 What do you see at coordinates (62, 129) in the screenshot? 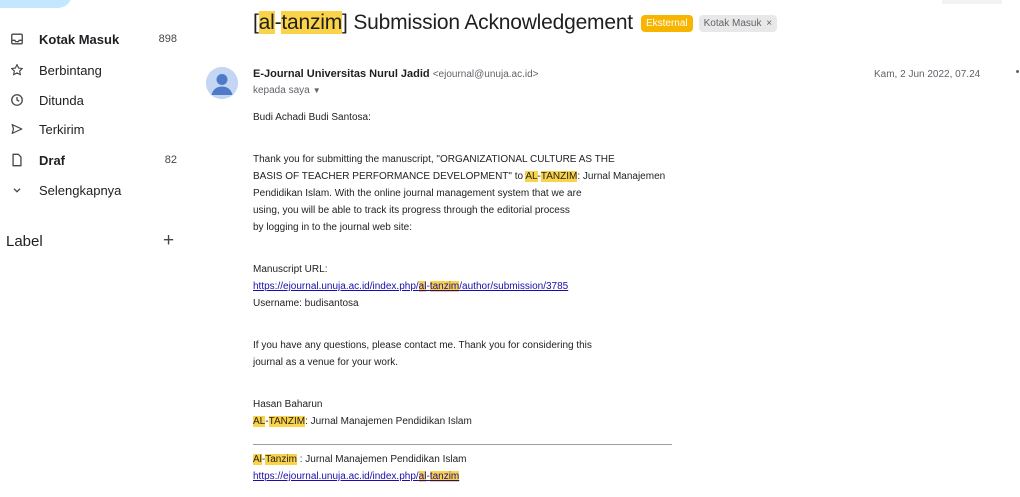
I see `sidebar-item-label: Terkirim` at bounding box center [62, 129].